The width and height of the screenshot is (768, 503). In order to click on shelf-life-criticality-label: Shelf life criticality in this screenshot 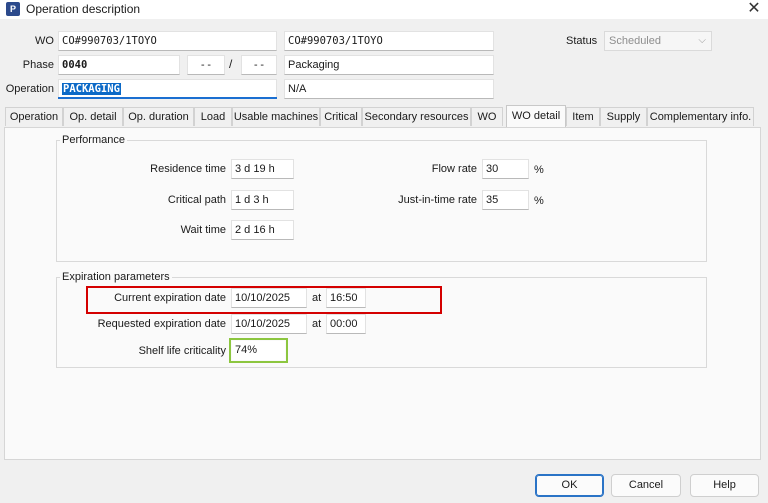, I will do `click(182, 351)`.